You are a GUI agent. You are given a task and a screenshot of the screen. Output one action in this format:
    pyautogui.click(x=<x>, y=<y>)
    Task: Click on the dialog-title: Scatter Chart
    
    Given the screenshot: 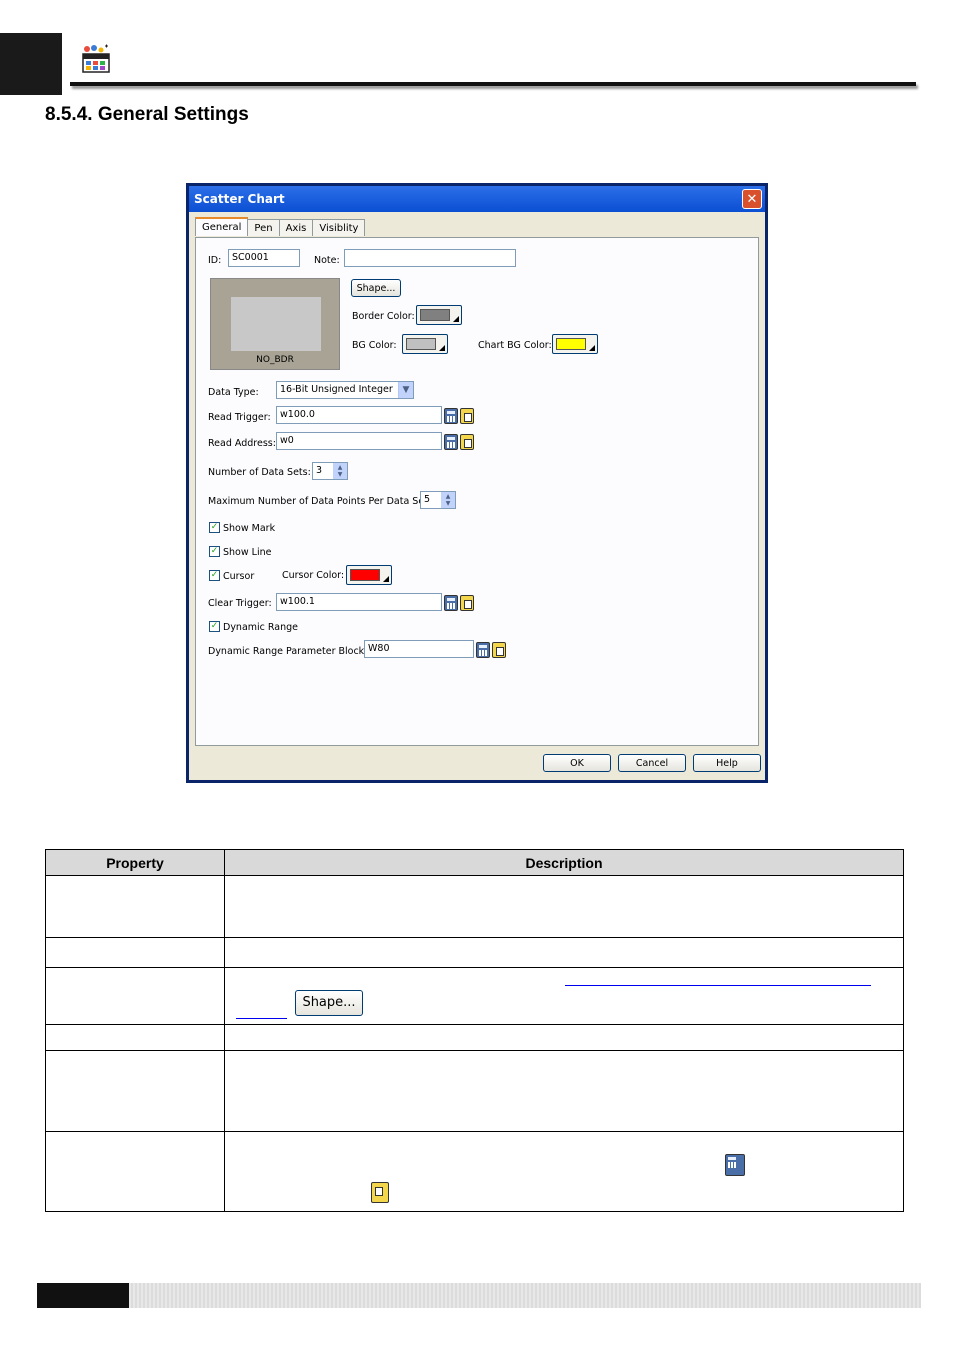 What is the action you would take?
    pyautogui.click(x=239, y=199)
    